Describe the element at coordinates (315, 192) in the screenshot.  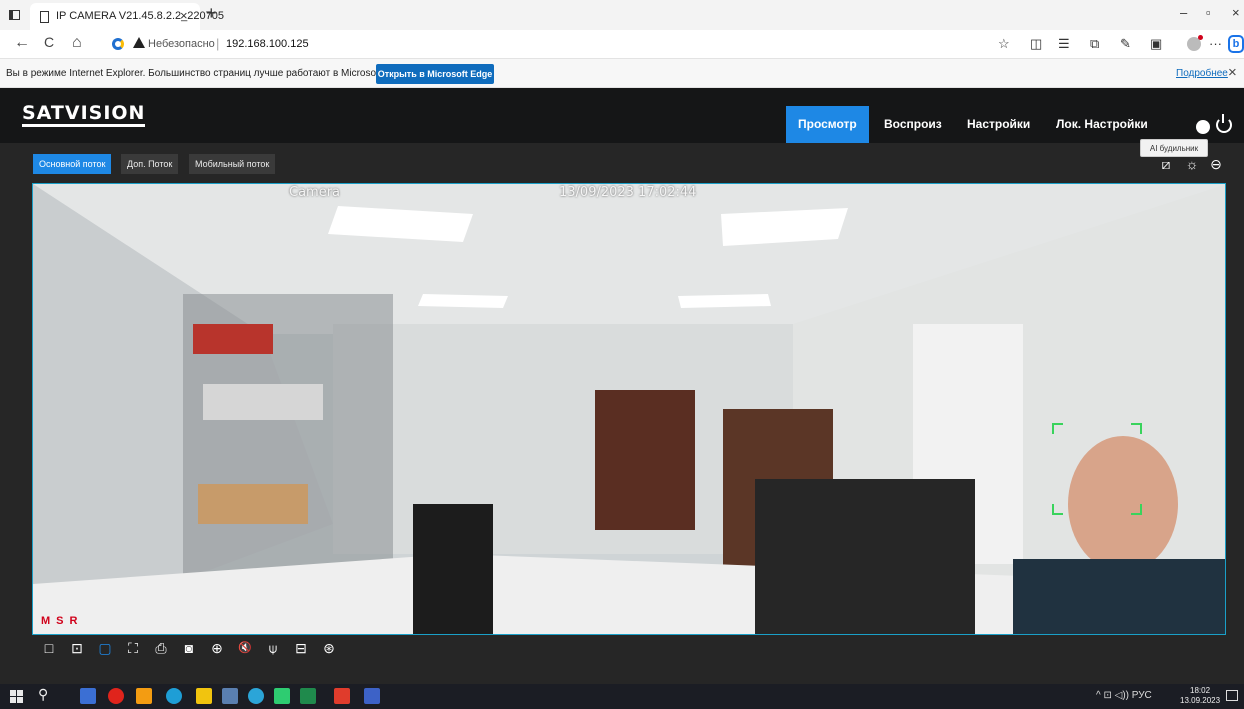
I see `osd-camera-name: Camera` at that location.